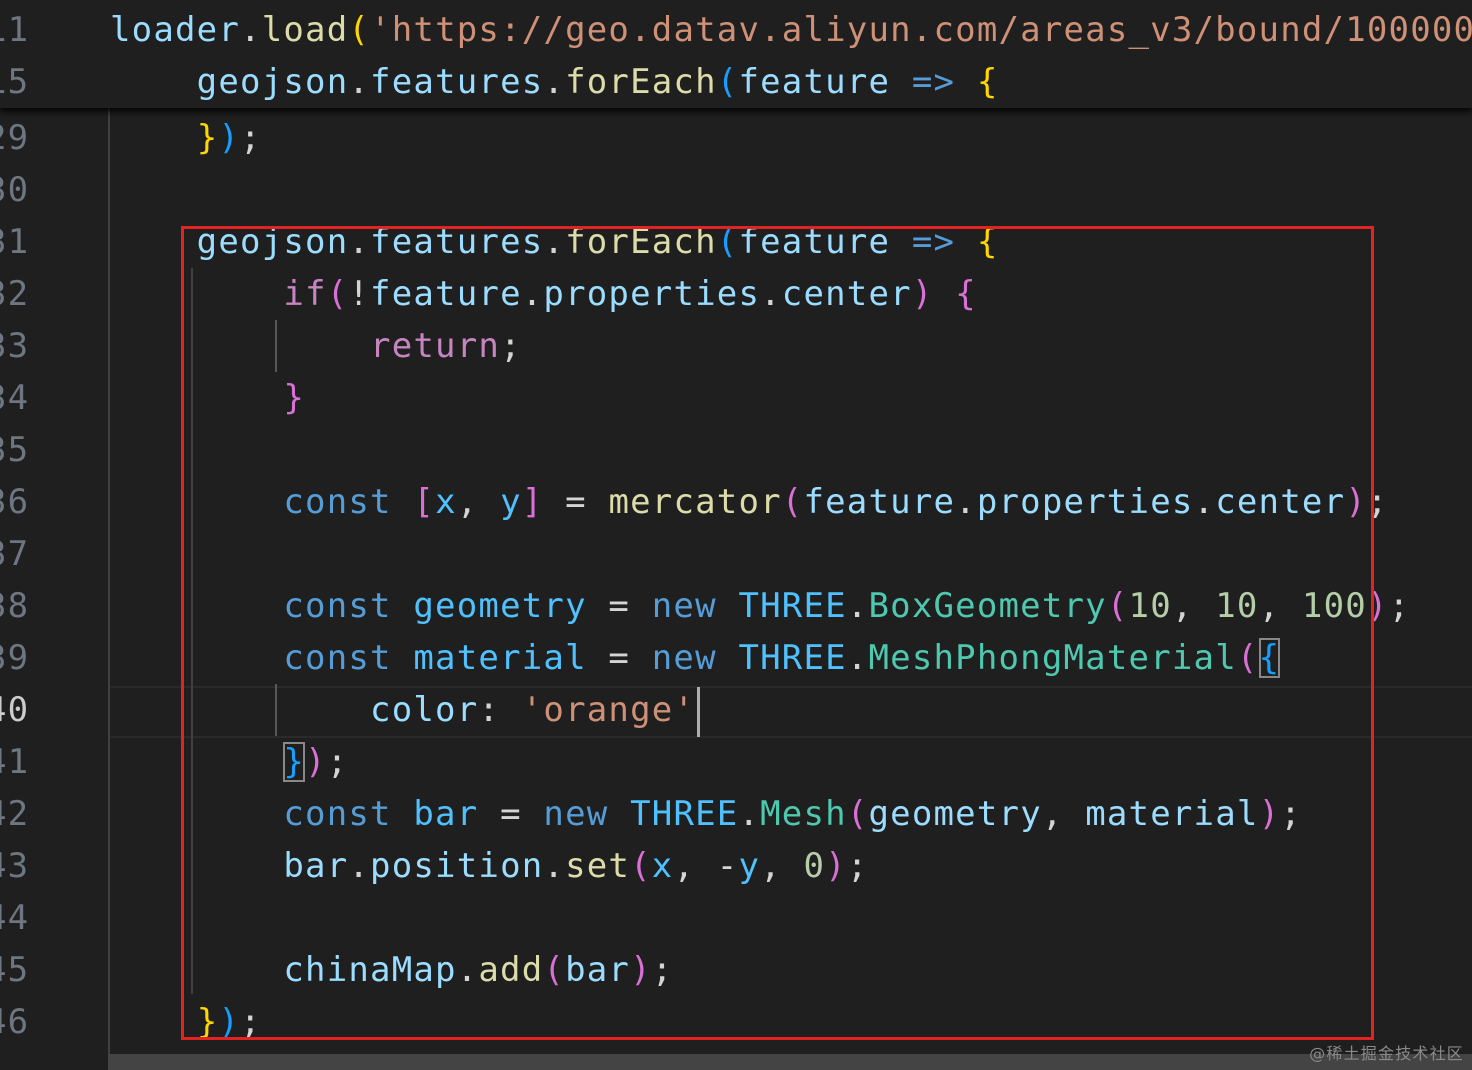 The height and width of the screenshot is (1070, 1472). Describe the element at coordinates (15, 346) in the screenshot. I see `line-number: 33` at that location.